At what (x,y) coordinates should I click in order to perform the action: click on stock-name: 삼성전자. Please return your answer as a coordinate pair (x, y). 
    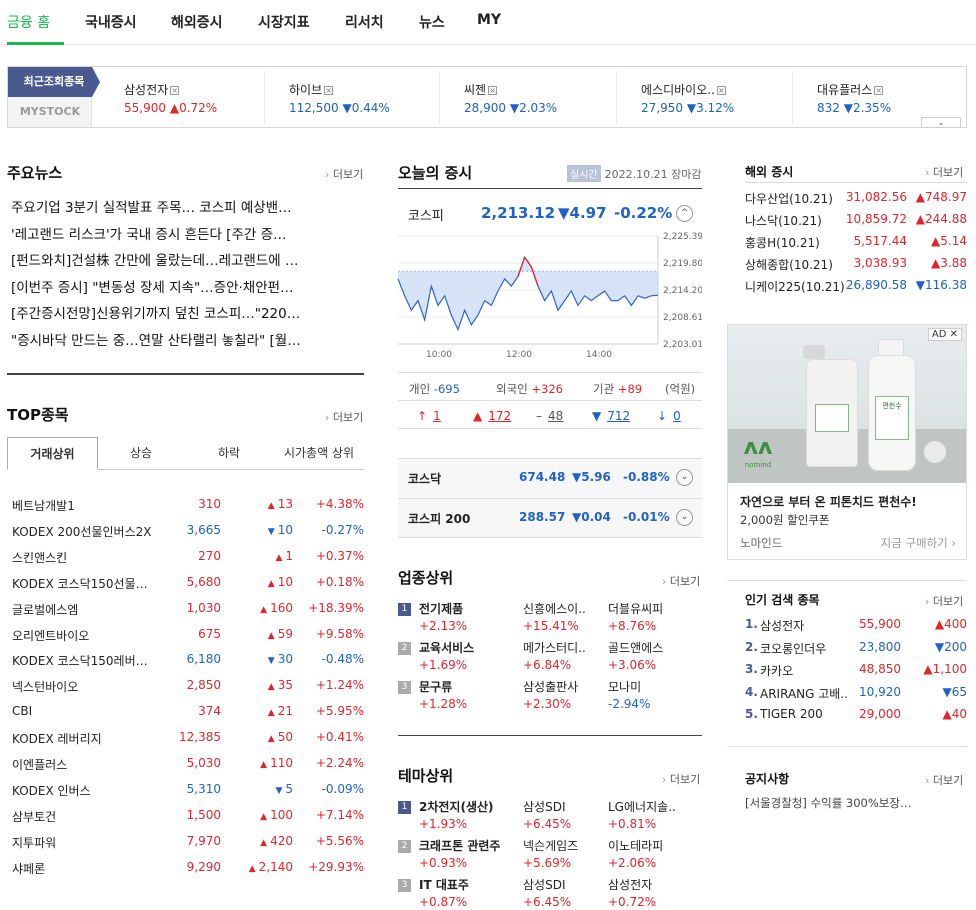
    Looking at the image, I should click on (782, 625).